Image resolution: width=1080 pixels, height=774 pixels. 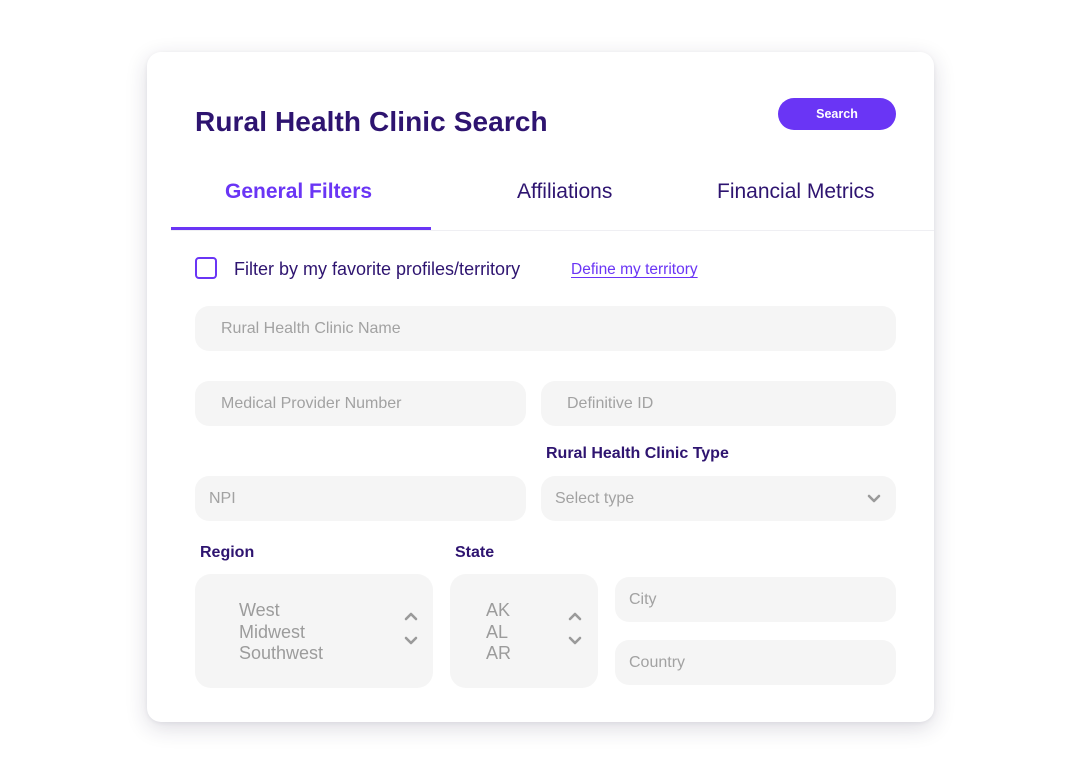 What do you see at coordinates (755, 662) in the screenshot?
I see `country-input: Country` at bounding box center [755, 662].